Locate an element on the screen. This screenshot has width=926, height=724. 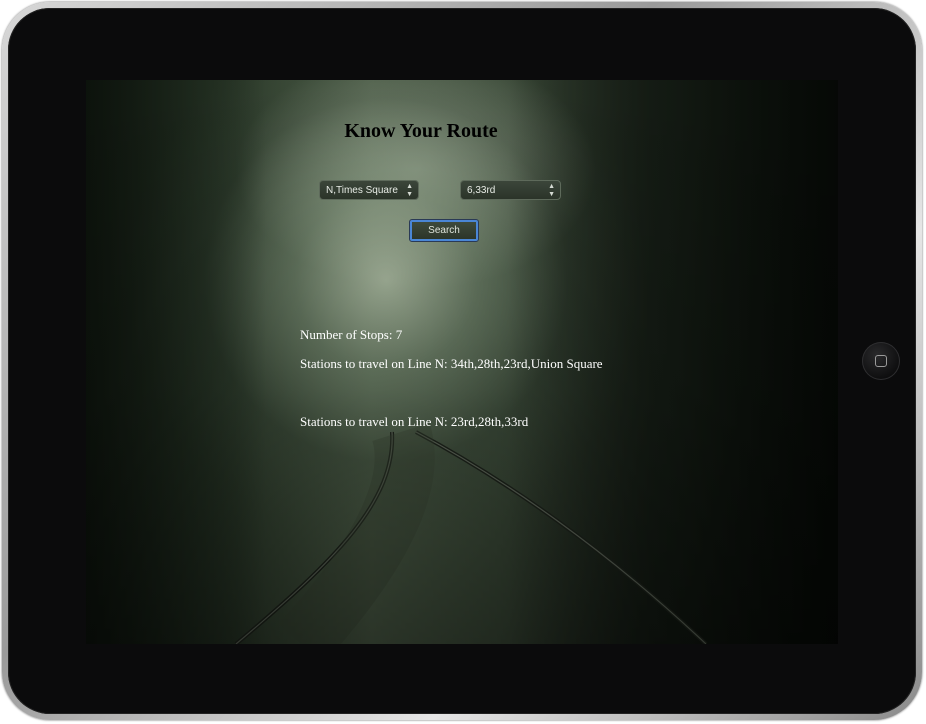
destination-station-value: 6,33rd is located at coordinates (481, 190).